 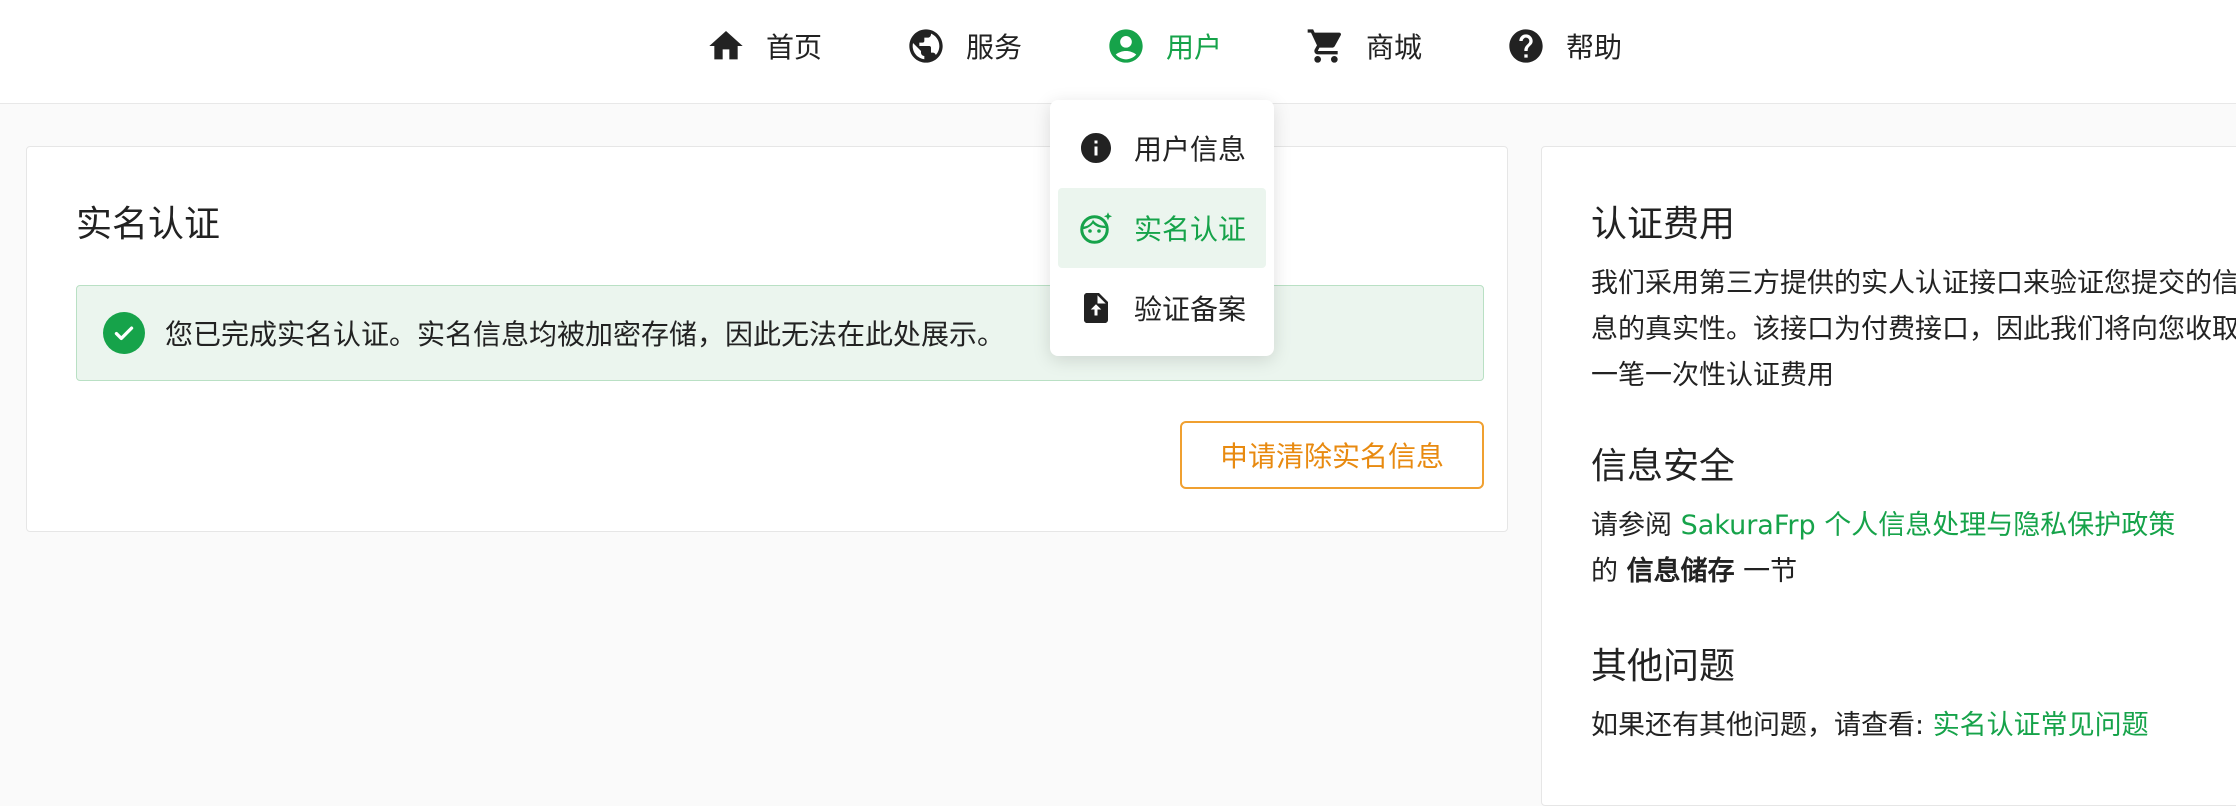 I want to click on dropdown-item-user-info: 用户信息, so click(x=1162, y=148).